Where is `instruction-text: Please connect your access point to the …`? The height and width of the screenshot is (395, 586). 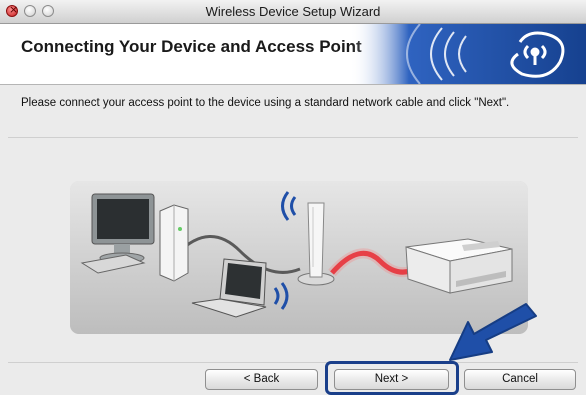
instruction-text: Please connect your access point to the … is located at coordinates (265, 103).